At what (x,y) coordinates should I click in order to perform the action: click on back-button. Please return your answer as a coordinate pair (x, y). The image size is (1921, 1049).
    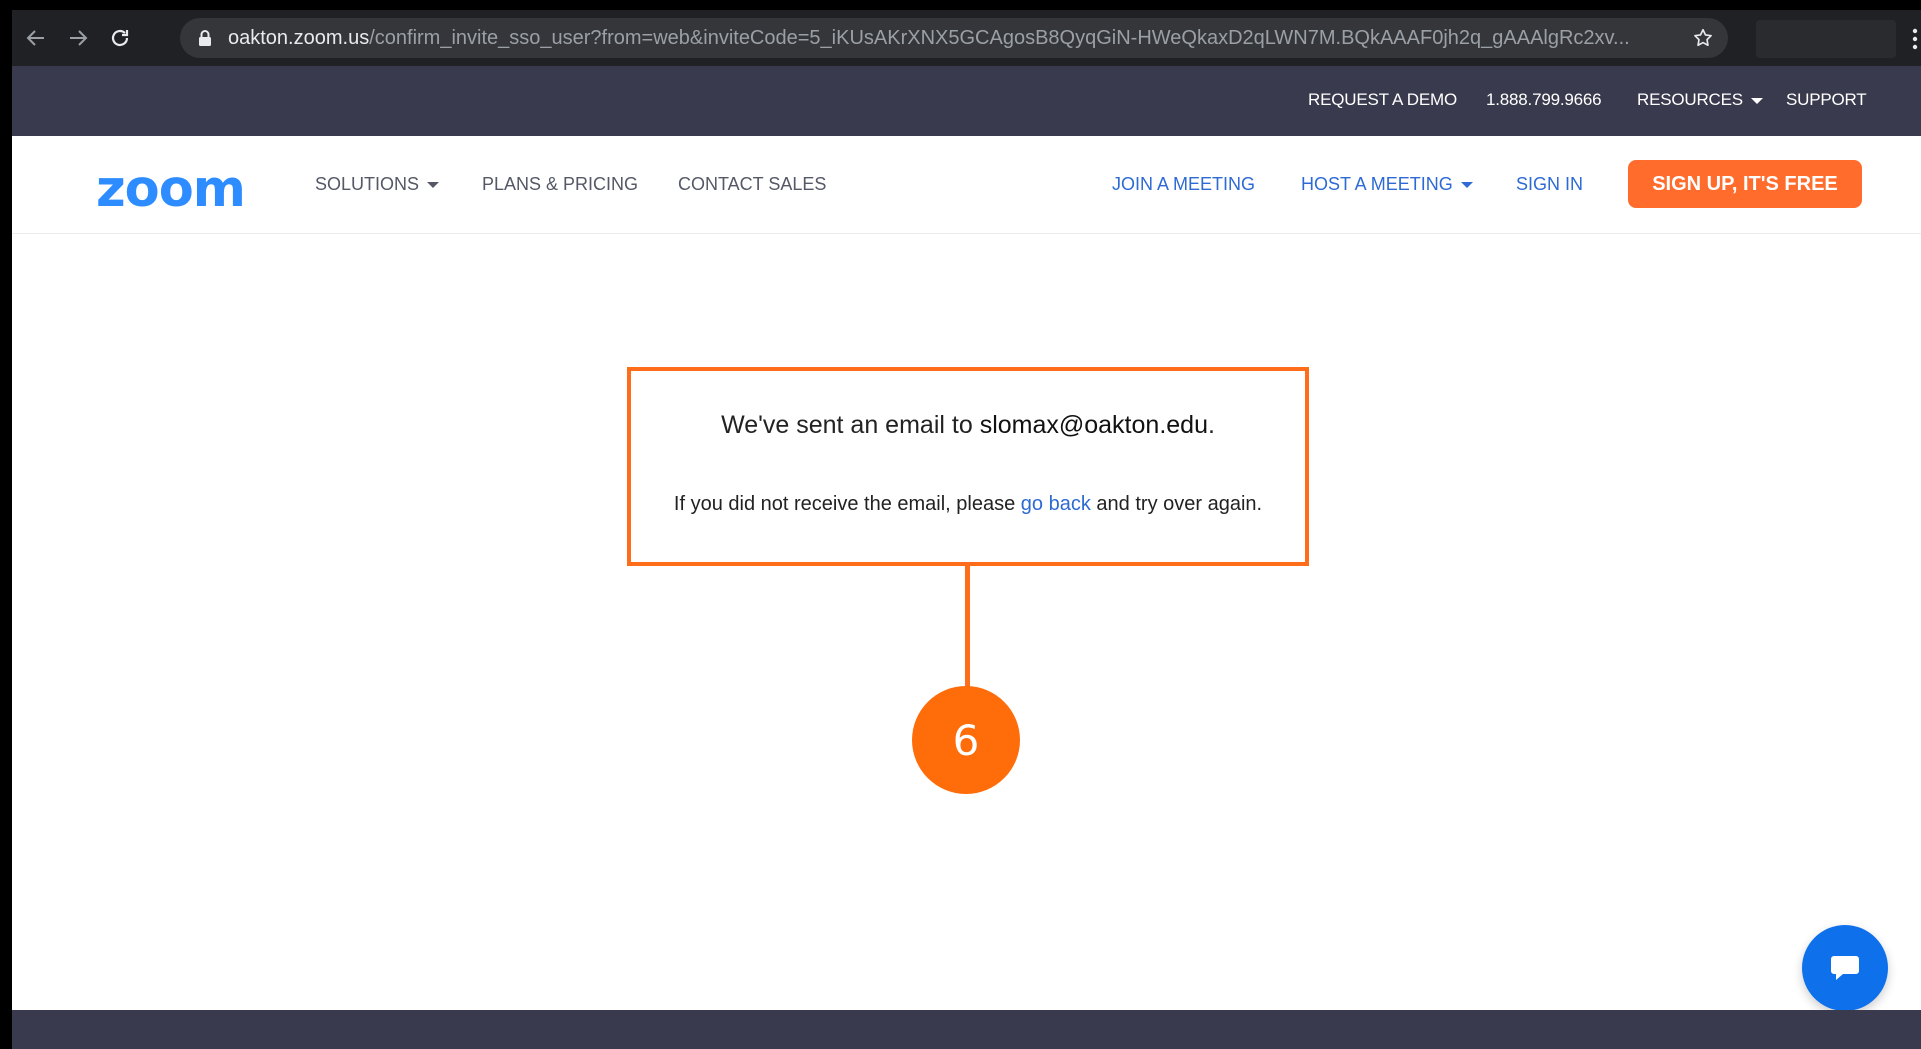
    Looking at the image, I should click on (36, 38).